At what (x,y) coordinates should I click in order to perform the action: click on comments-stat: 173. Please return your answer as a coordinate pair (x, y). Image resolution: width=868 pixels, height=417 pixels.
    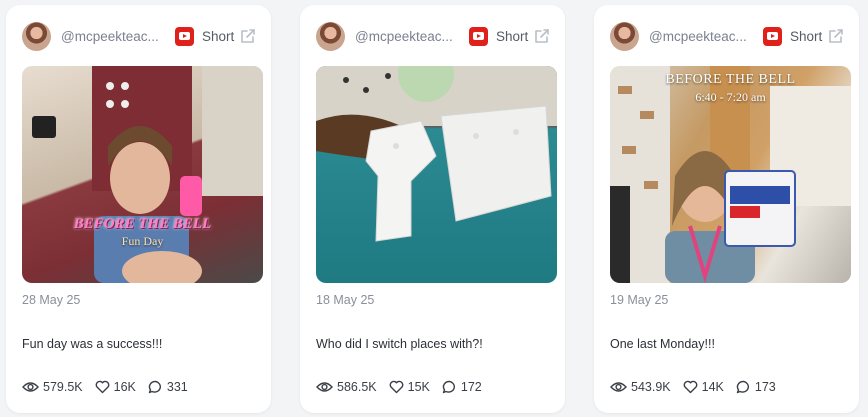
    Looking at the image, I should click on (756, 387).